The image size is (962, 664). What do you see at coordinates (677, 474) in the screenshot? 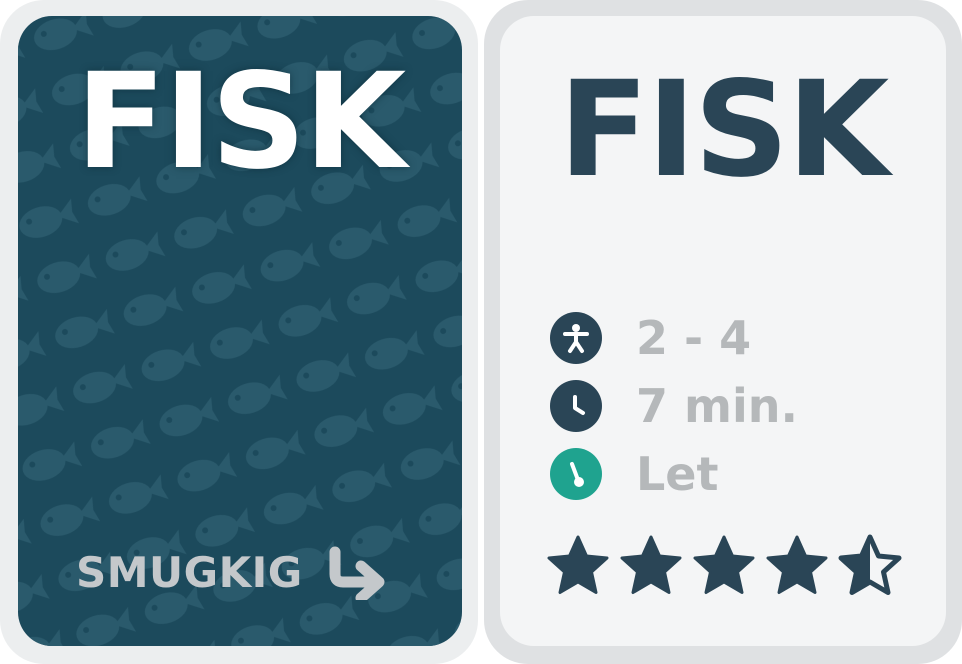
I see `difficulty-text: Let` at bounding box center [677, 474].